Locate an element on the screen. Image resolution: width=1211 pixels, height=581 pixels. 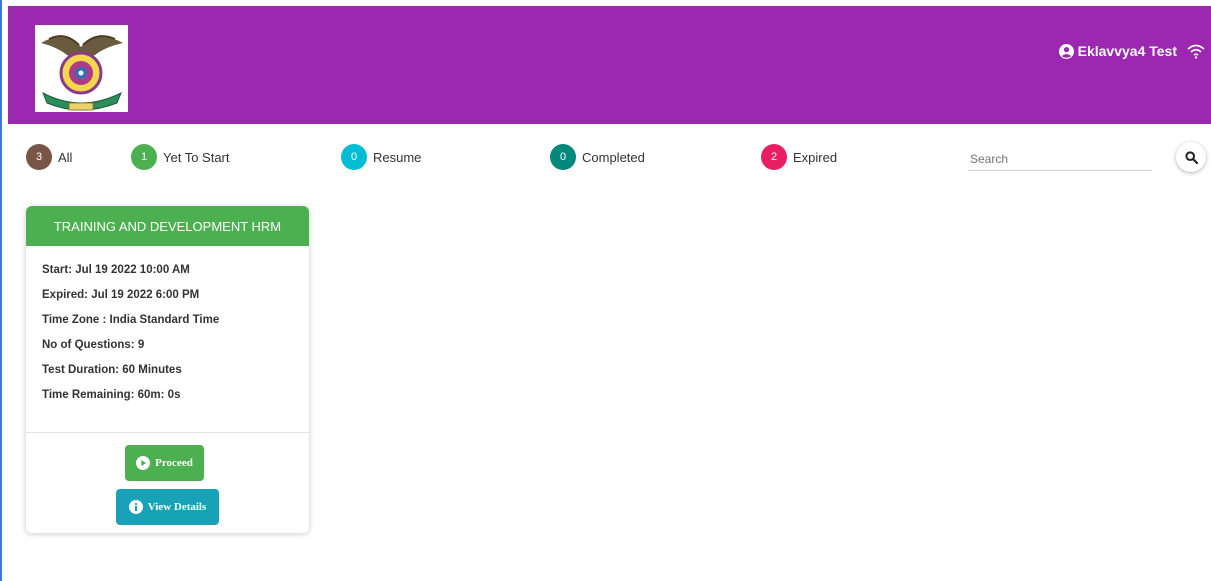
count-badge: 3 is located at coordinates (39, 157).